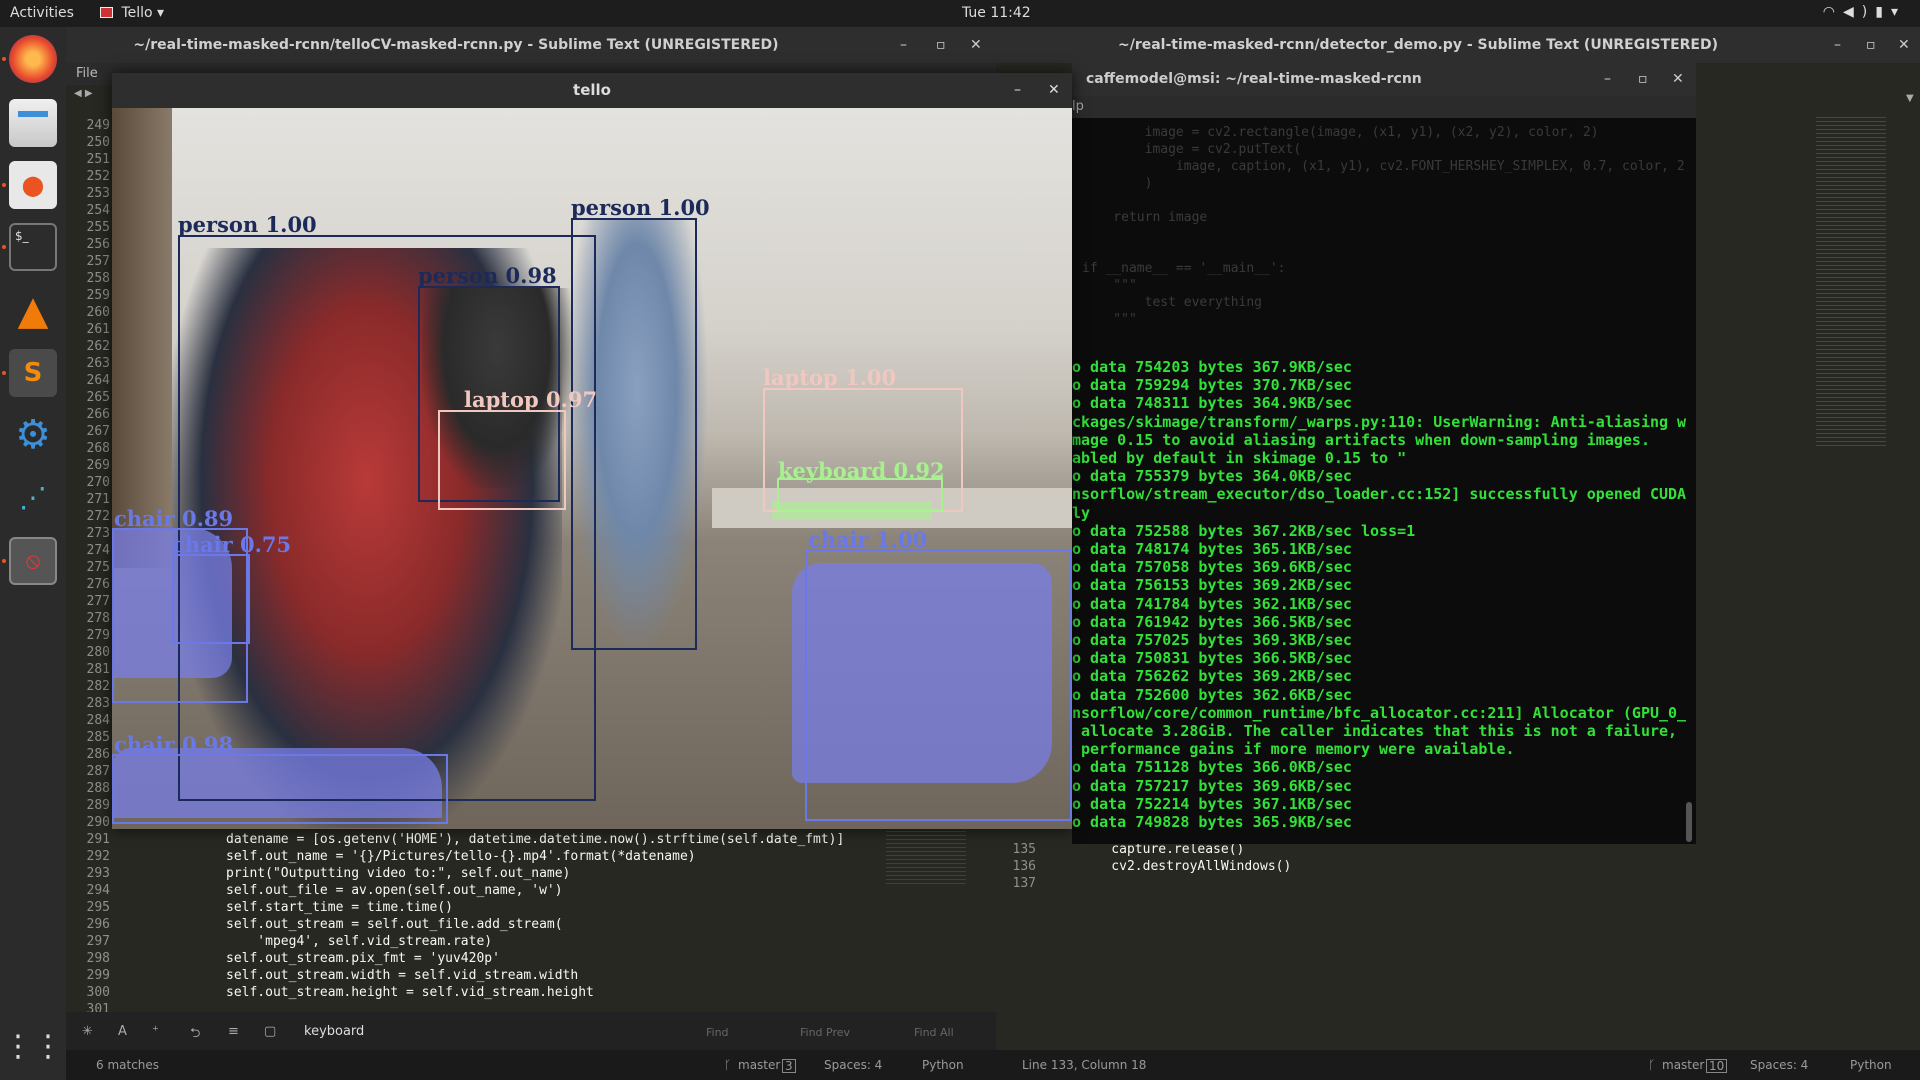 The height and width of the screenshot is (1080, 1920). What do you see at coordinates (98, 839) in the screenshot?
I see `line-number: 291` at bounding box center [98, 839].